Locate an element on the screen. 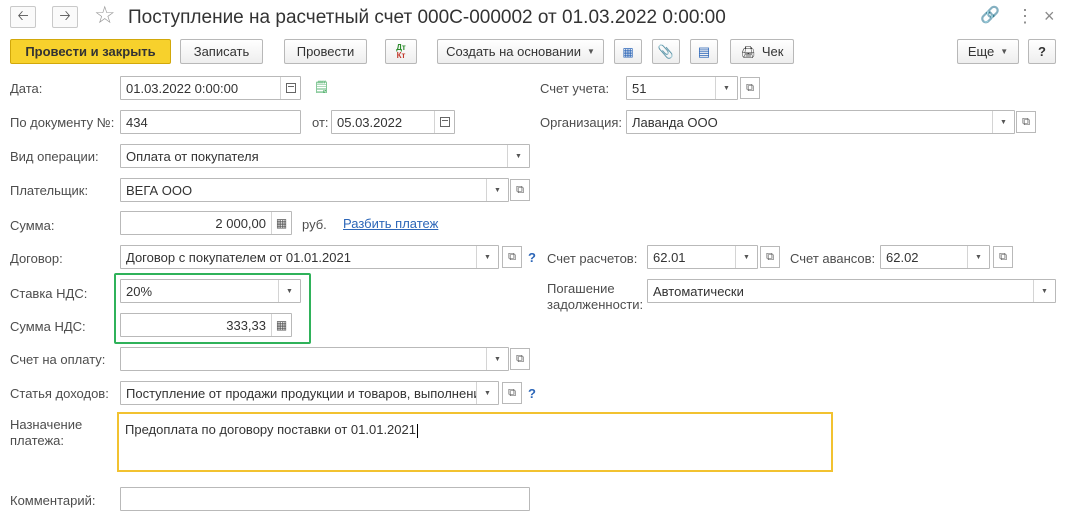 This screenshot has width=1066, height=516. hierarchy-icon: ▦ is located at coordinates (628, 51).